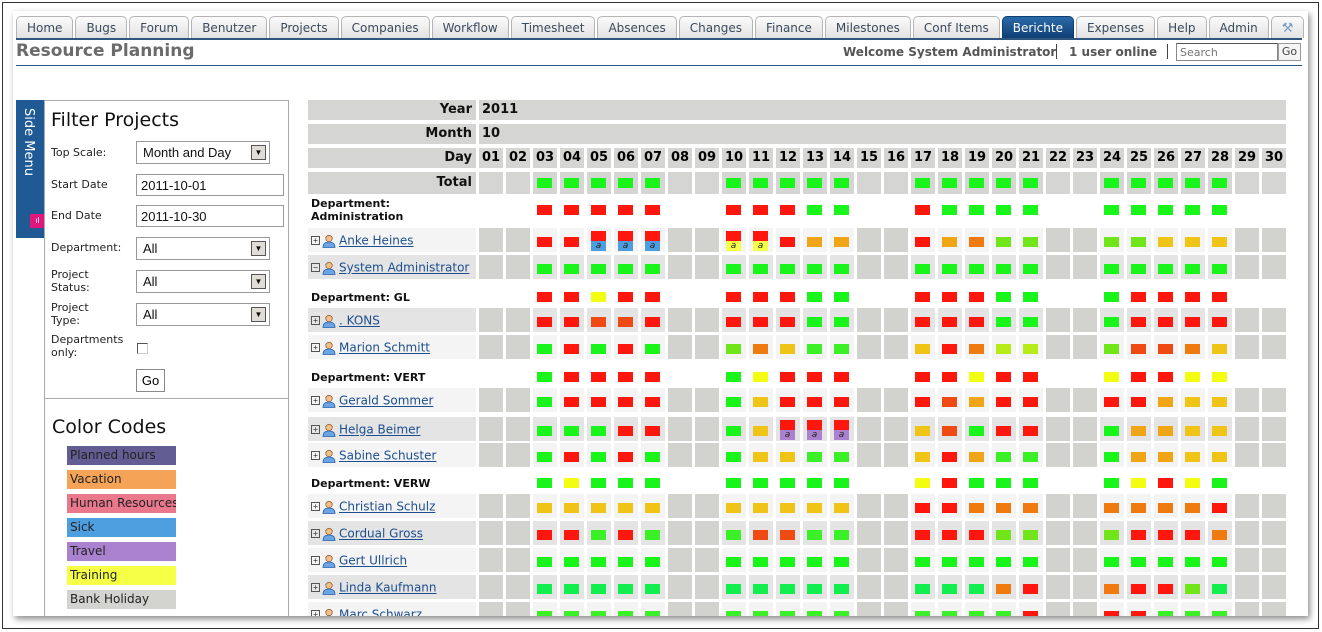 The width and height of the screenshot is (1322, 632). I want to click on tab-admin: Admin, so click(1238, 27).